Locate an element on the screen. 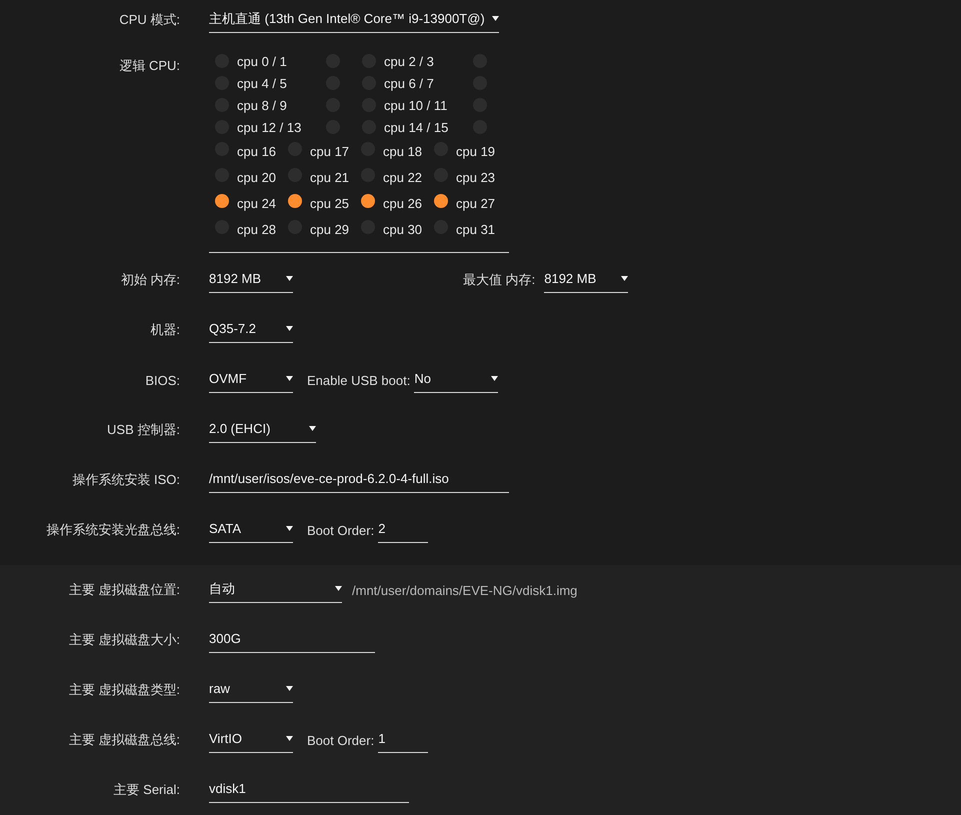 The height and width of the screenshot is (815, 961). cpu-label: cpu 18 is located at coordinates (403, 151).